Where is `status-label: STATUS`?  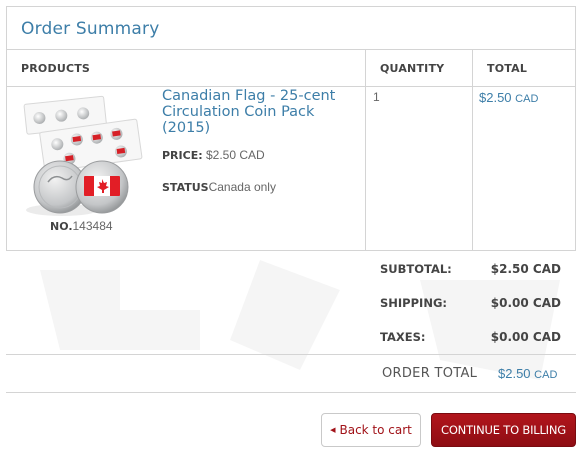 status-label: STATUS is located at coordinates (185, 187).